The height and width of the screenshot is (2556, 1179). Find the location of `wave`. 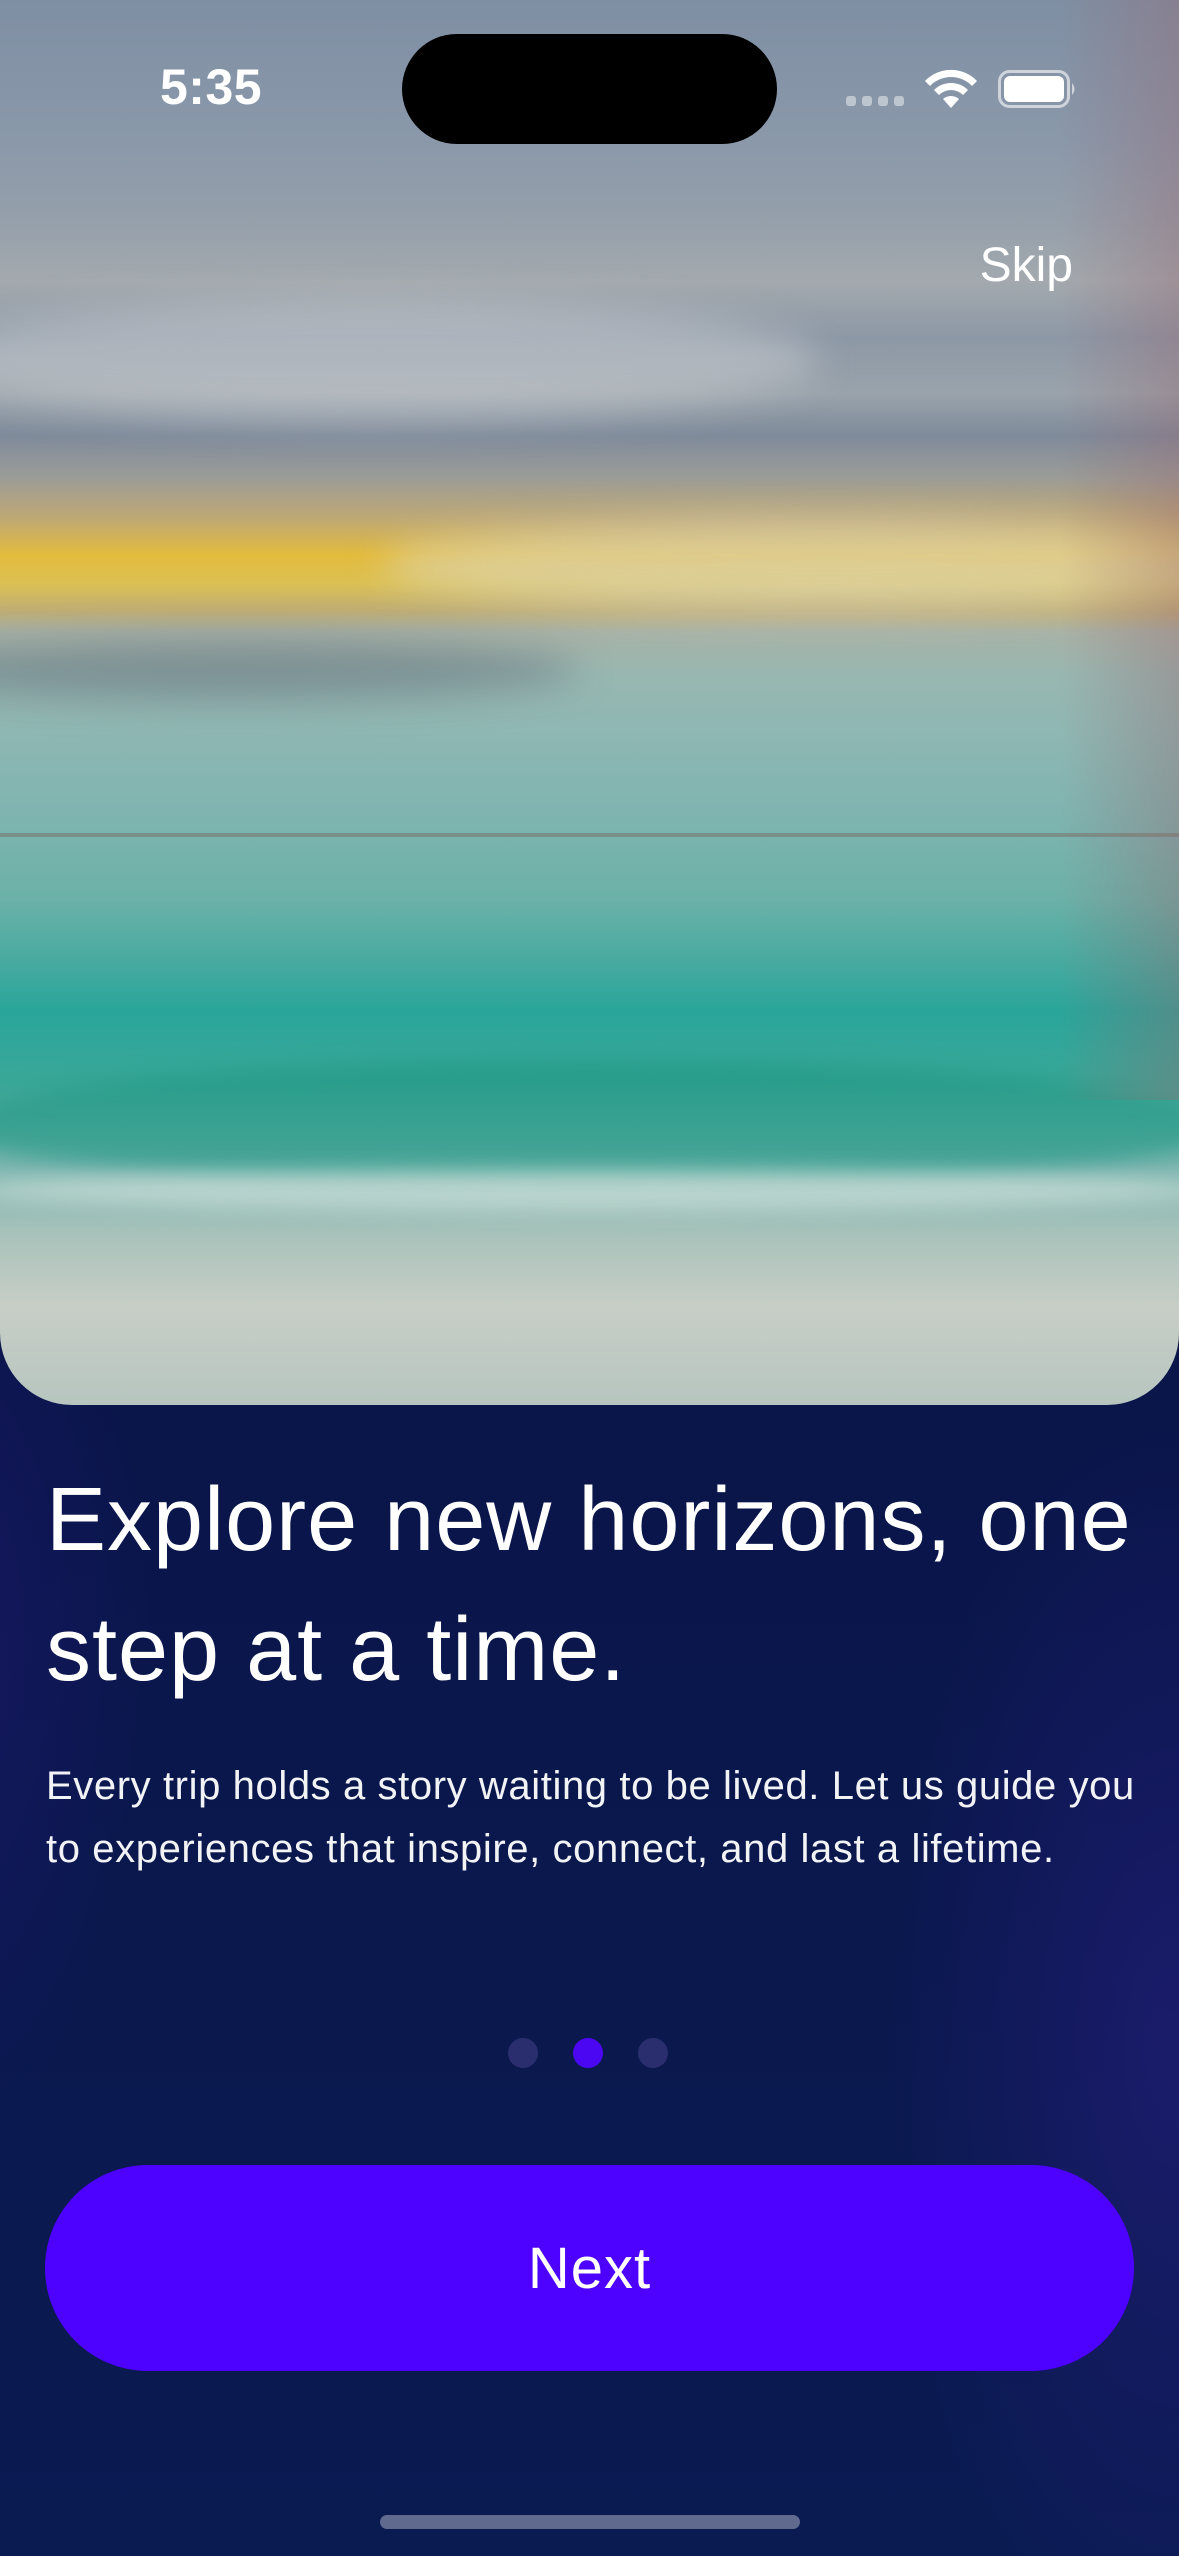

wave is located at coordinates (589, 1120).